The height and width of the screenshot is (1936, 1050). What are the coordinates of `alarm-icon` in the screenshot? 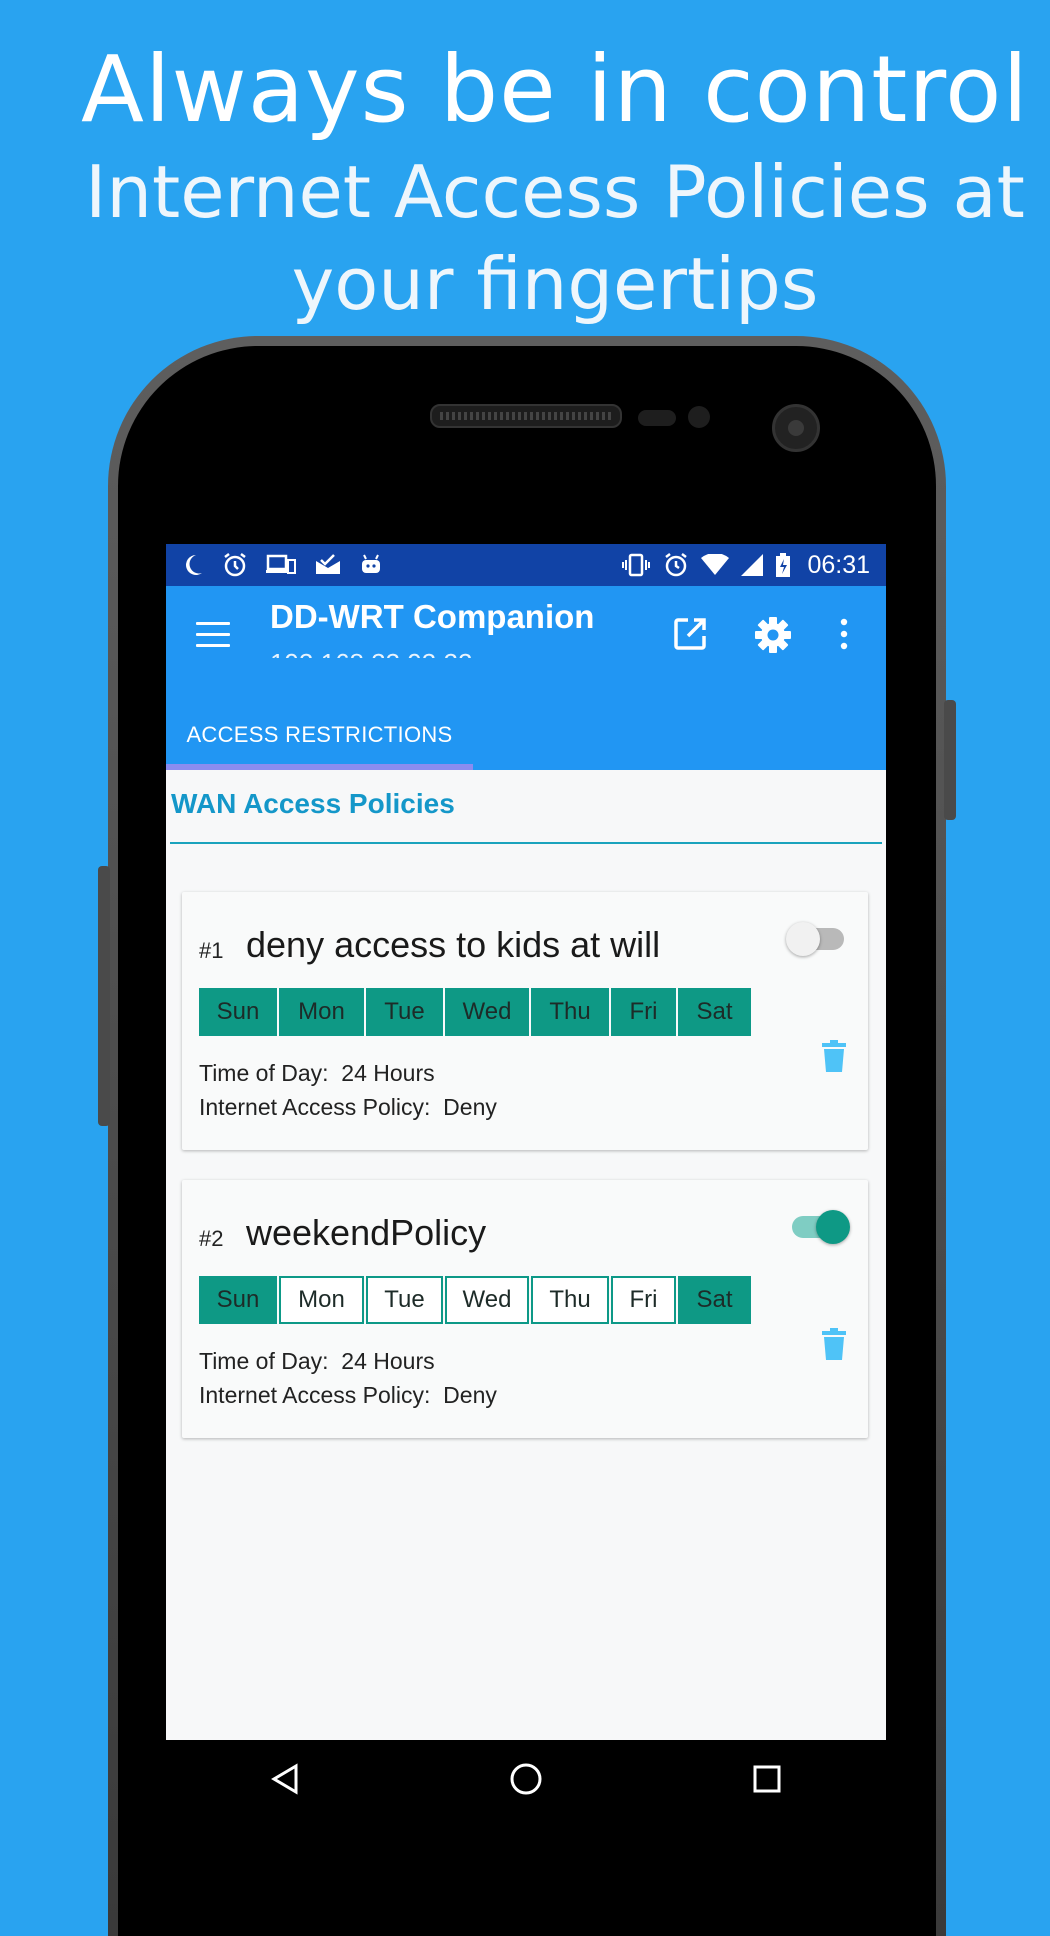 It's located at (676, 565).